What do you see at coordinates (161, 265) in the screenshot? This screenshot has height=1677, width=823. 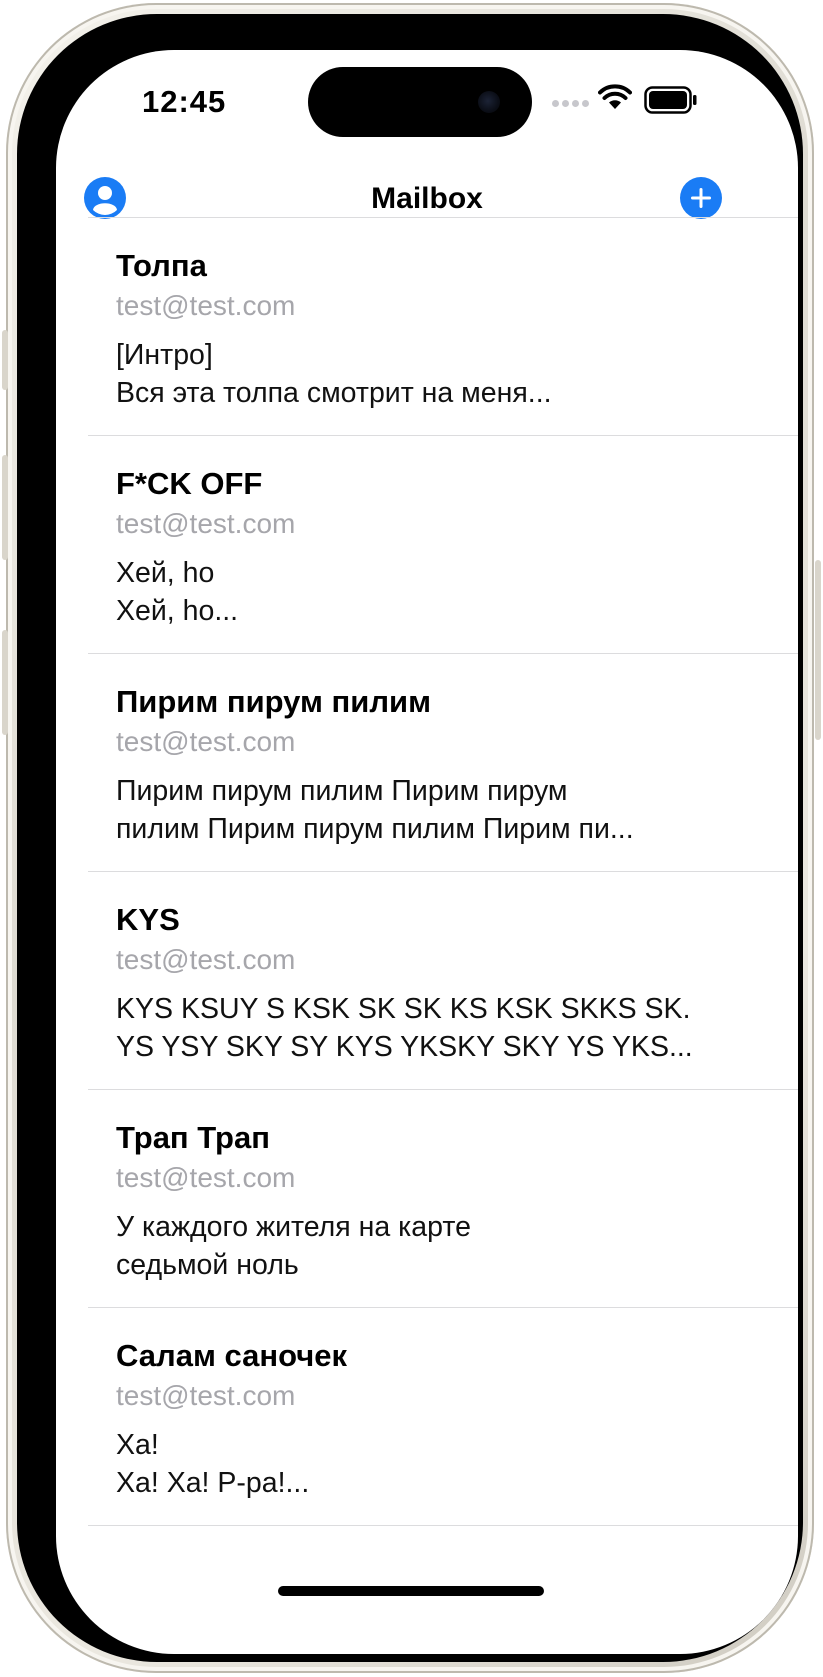 I see `message-subject: Толпа` at bounding box center [161, 265].